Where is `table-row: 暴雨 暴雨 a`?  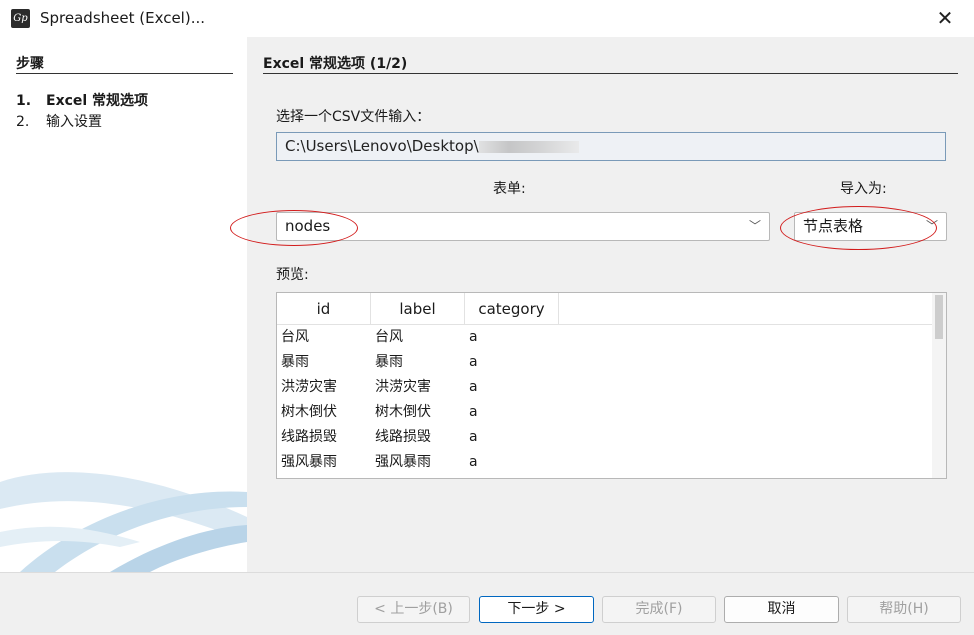
table-row: 暴雨 暴雨 a is located at coordinates (605, 362).